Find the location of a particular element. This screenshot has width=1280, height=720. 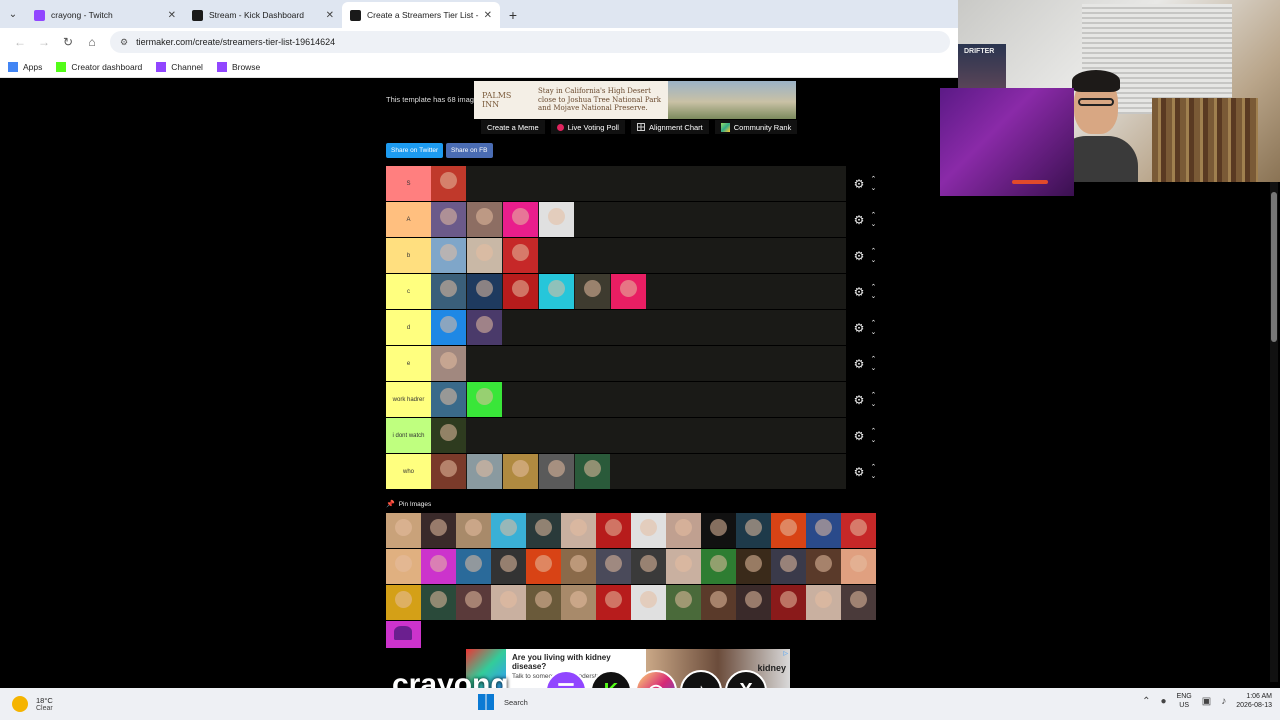

scrollbar-thumb is located at coordinates (1274, 267).